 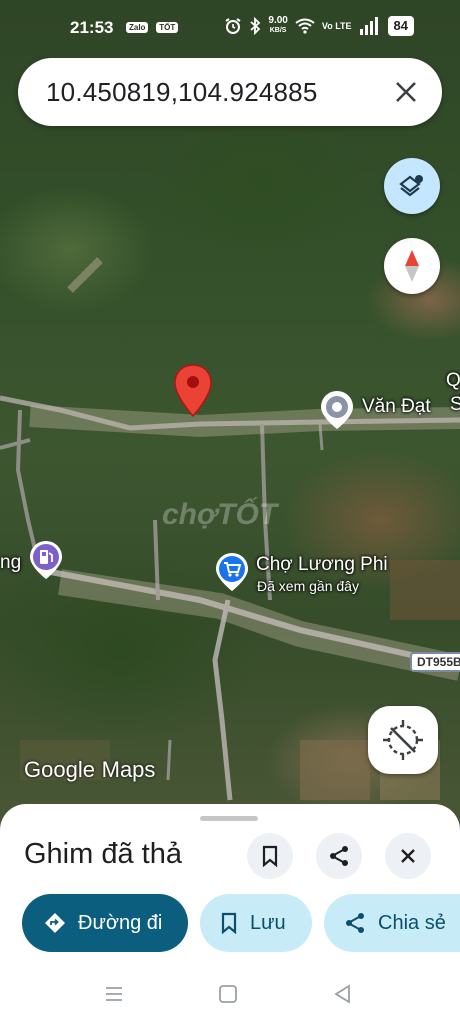 What do you see at coordinates (55, 923) in the screenshot?
I see `directions-icon` at bounding box center [55, 923].